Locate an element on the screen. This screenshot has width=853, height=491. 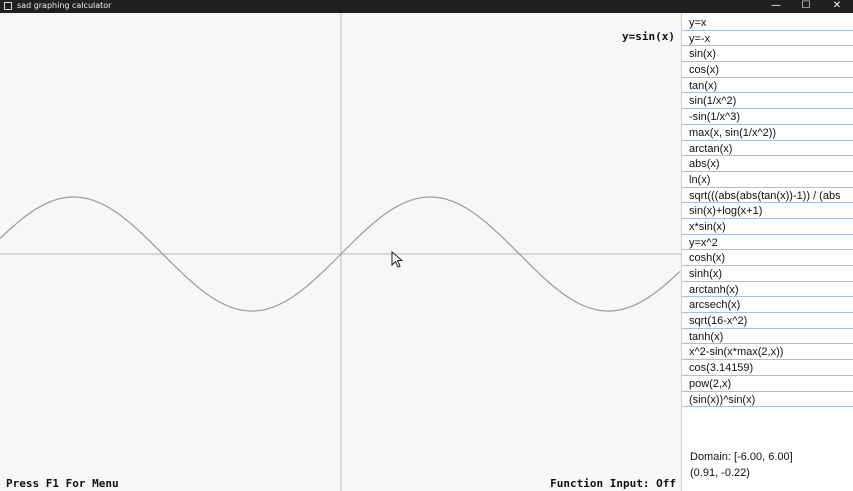
function-list-item: pow(2,x) is located at coordinates (767, 384).